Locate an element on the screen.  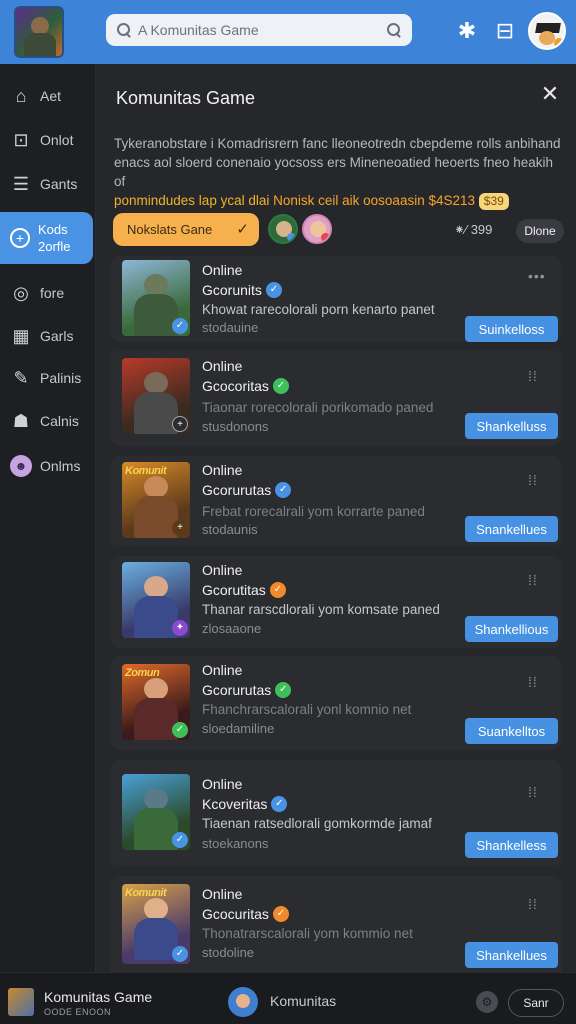
headset-icon: ◎ is located at coordinates (21, 293).